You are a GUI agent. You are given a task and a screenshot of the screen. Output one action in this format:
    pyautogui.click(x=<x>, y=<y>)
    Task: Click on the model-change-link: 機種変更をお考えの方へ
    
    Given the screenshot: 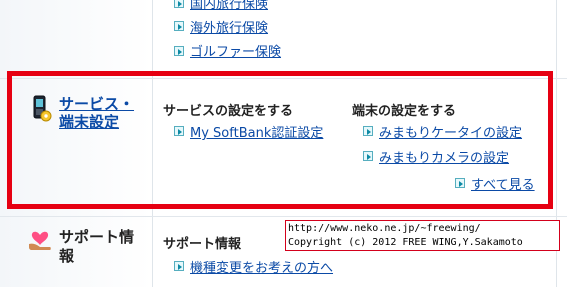 What is the action you would take?
    pyautogui.click(x=261, y=266)
    